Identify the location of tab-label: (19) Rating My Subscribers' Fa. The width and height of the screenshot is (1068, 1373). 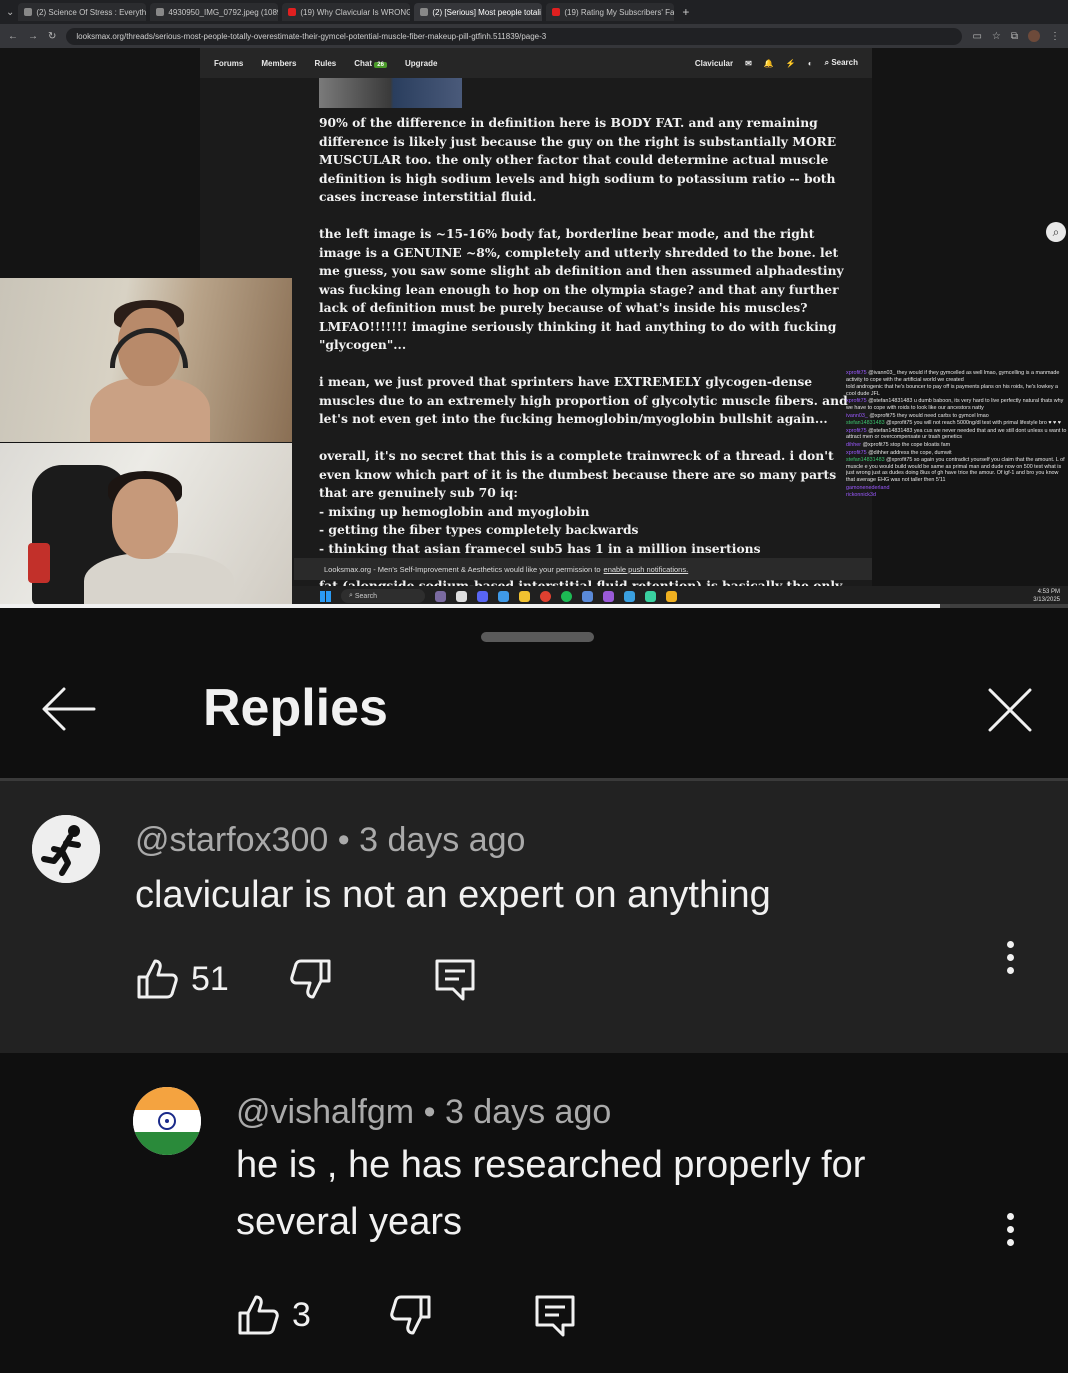
(619, 12).